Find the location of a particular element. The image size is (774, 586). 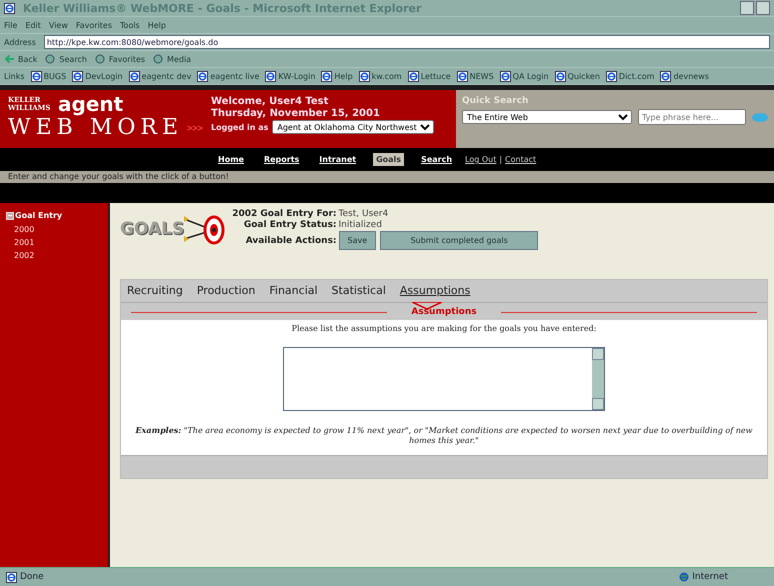

search-scope-dropdown: The Entire Web is located at coordinates (547, 117).